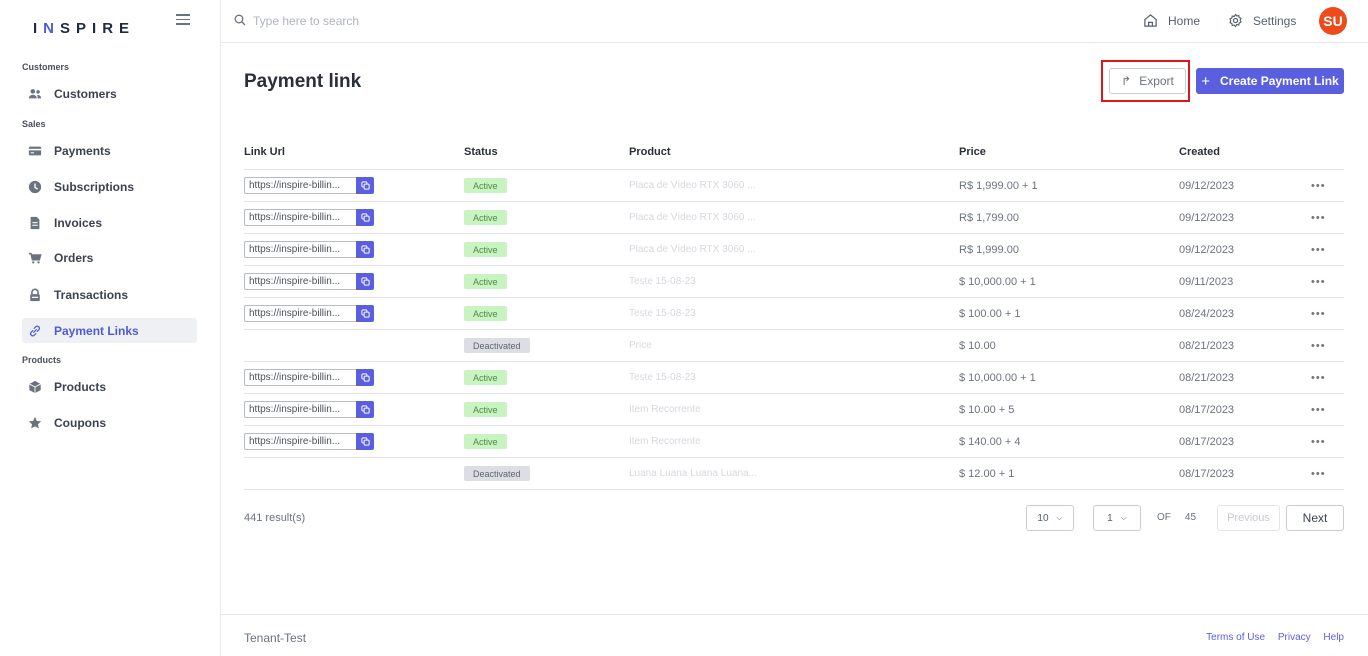 Image resolution: width=1368 pixels, height=656 pixels. I want to click on status-badge: Deactivated, so click(497, 345).